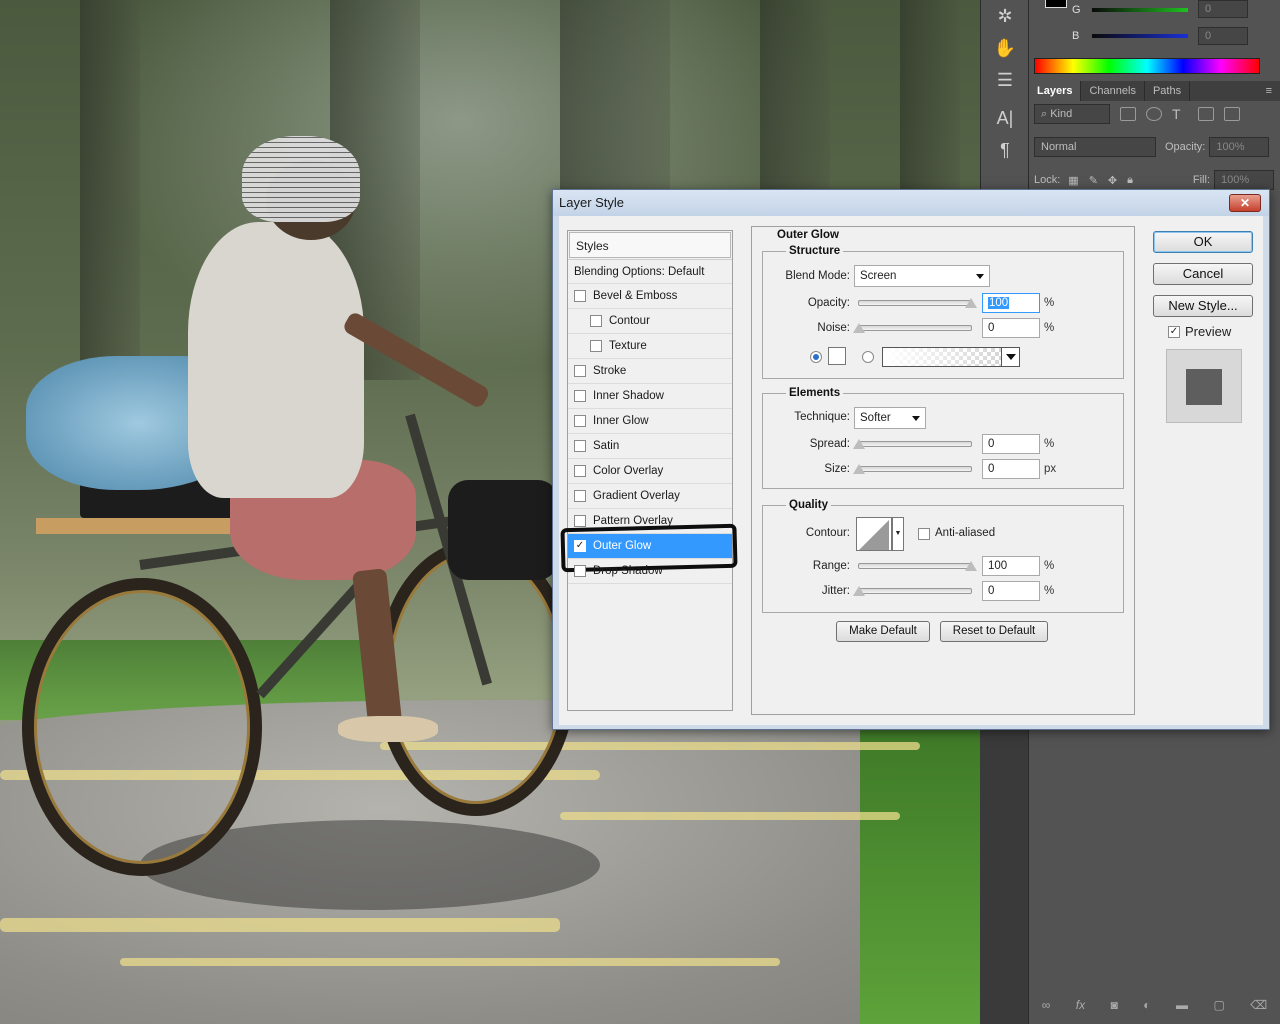 This screenshot has height=1024, width=1280. Describe the element at coordinates (650, 245) in the screenshot. I see `styles-header: Styles` at that location.